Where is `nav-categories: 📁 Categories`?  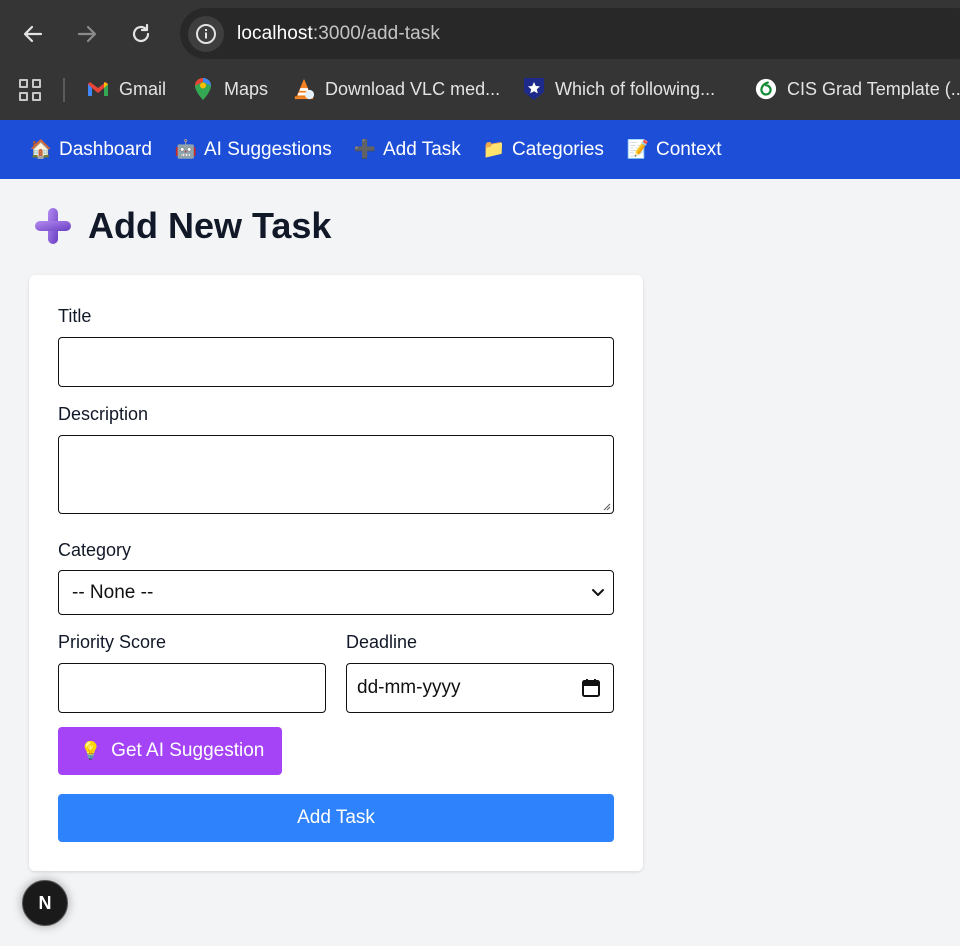
nav-categories: 📁 Categories is located at coordinates (543, 149).